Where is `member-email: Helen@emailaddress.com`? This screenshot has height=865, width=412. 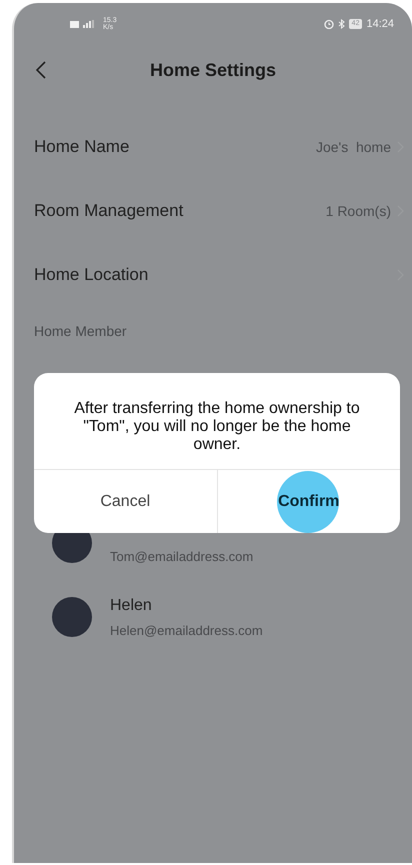
member-email: Helen@emailaddress.com is located at coordinates (186, 630).